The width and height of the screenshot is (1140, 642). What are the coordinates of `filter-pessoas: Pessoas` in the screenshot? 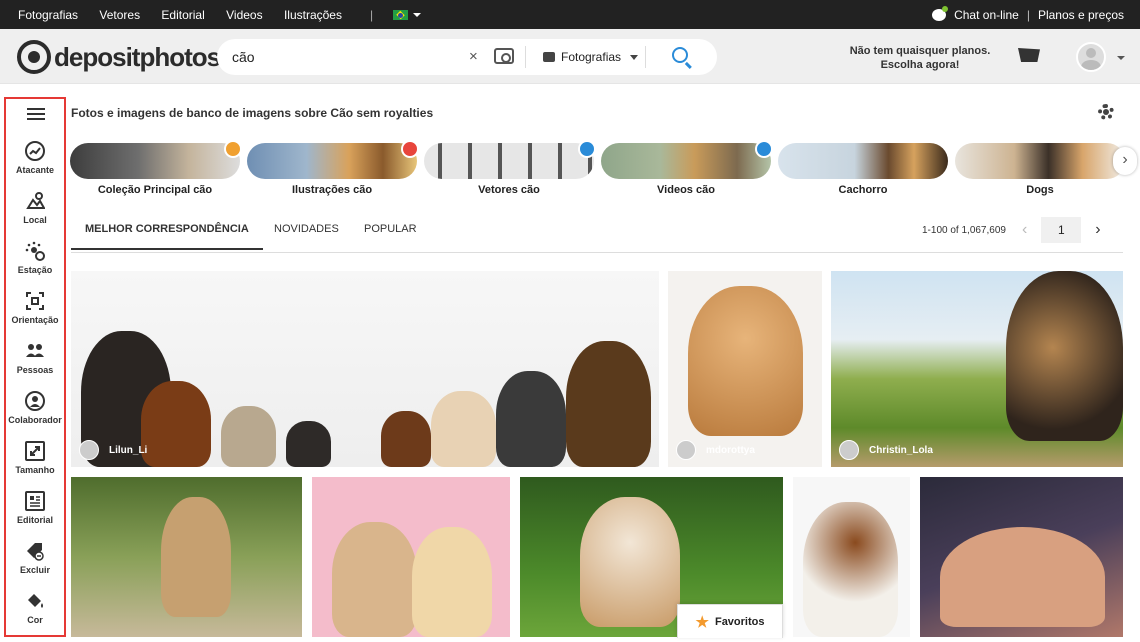 It's located at (35, 358).